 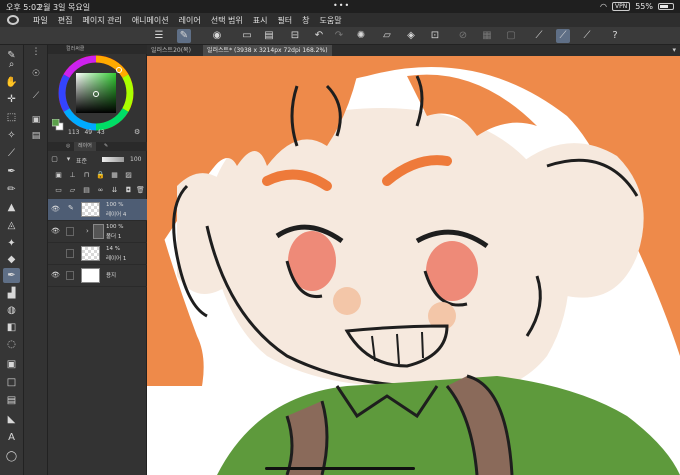 I want to click on new-document-icon: ▭, so click(x=247, y=36).